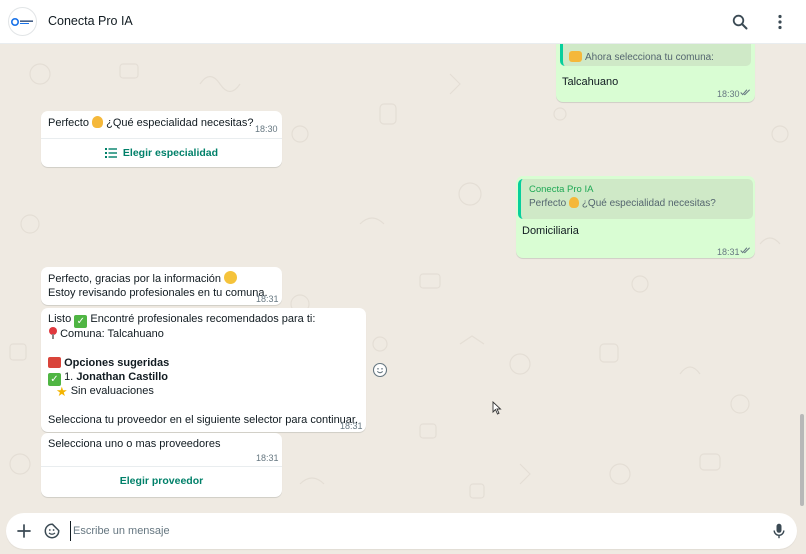  I want to click on button-label: Elegir especialidad, so click(170, 152).